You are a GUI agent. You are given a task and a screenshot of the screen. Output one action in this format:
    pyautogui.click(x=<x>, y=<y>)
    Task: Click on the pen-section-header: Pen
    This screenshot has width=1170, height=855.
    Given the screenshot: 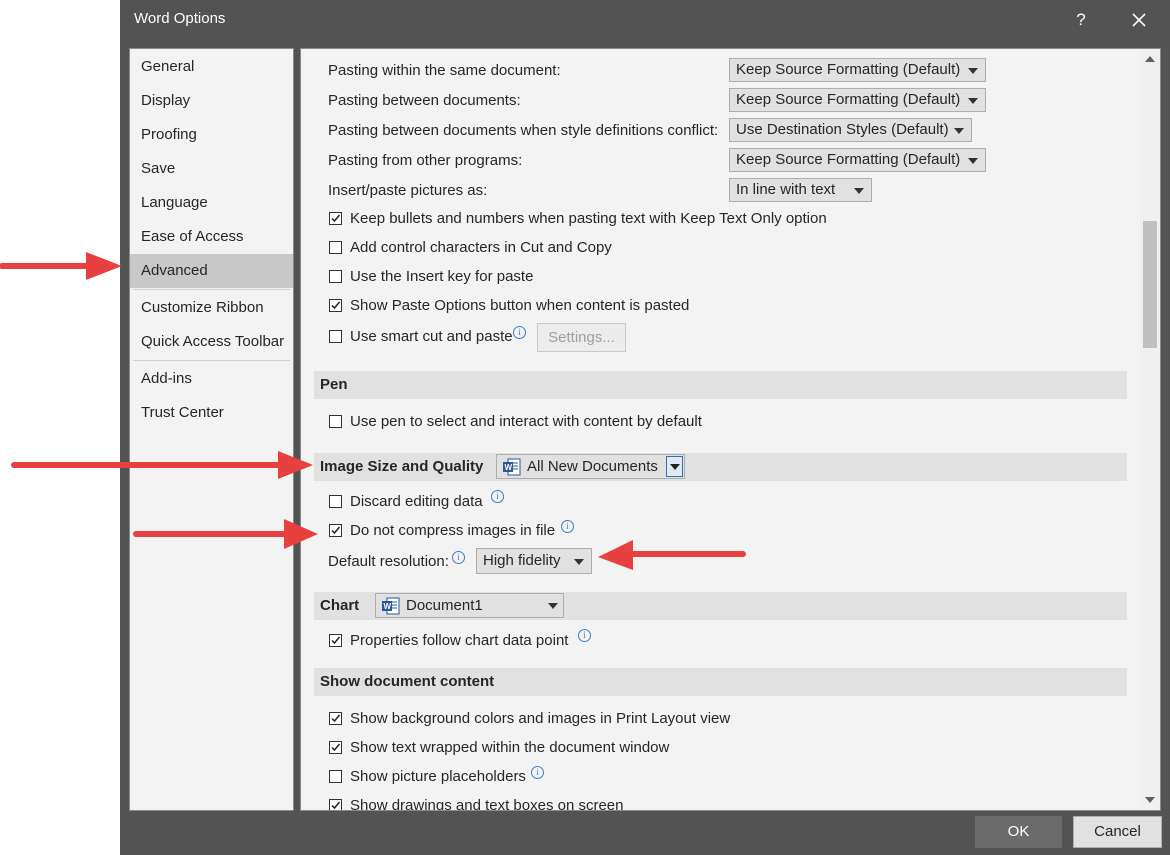 What is the action you would take?
    pyautogui.click(x=720, y=385)
    